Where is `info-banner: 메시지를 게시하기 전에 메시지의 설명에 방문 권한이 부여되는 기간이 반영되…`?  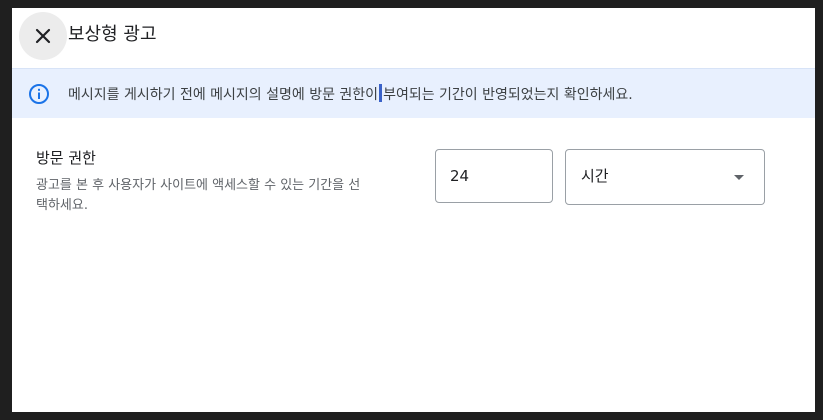
info-banner: 메시지를 게시하기 전에 메시지의 설명에 방문 권한이 부여되는 기간이 반영되… is located at coordinates (413, 93).